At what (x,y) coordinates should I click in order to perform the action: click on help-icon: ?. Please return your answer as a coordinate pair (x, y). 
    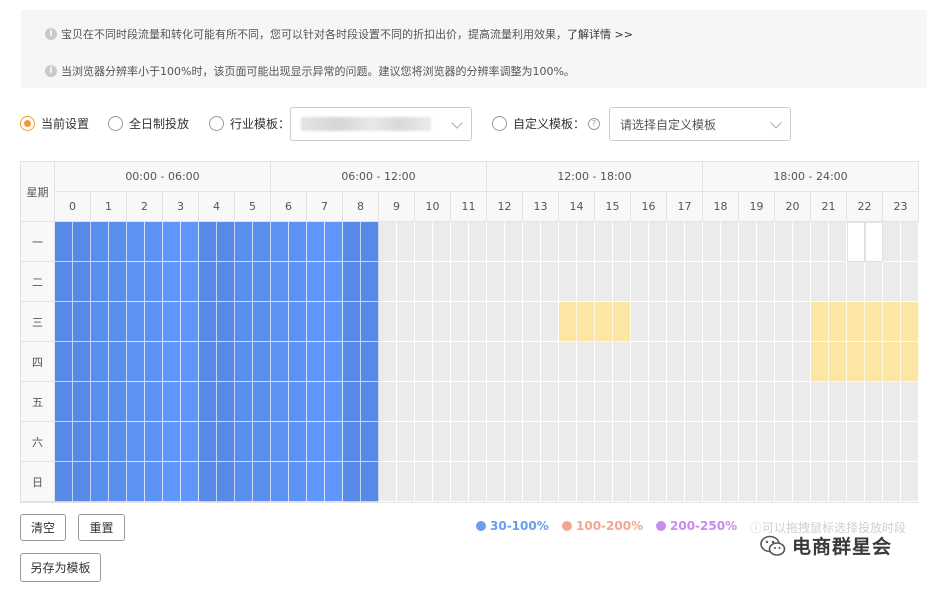
    Looking at the image, I should click on (594, 123).